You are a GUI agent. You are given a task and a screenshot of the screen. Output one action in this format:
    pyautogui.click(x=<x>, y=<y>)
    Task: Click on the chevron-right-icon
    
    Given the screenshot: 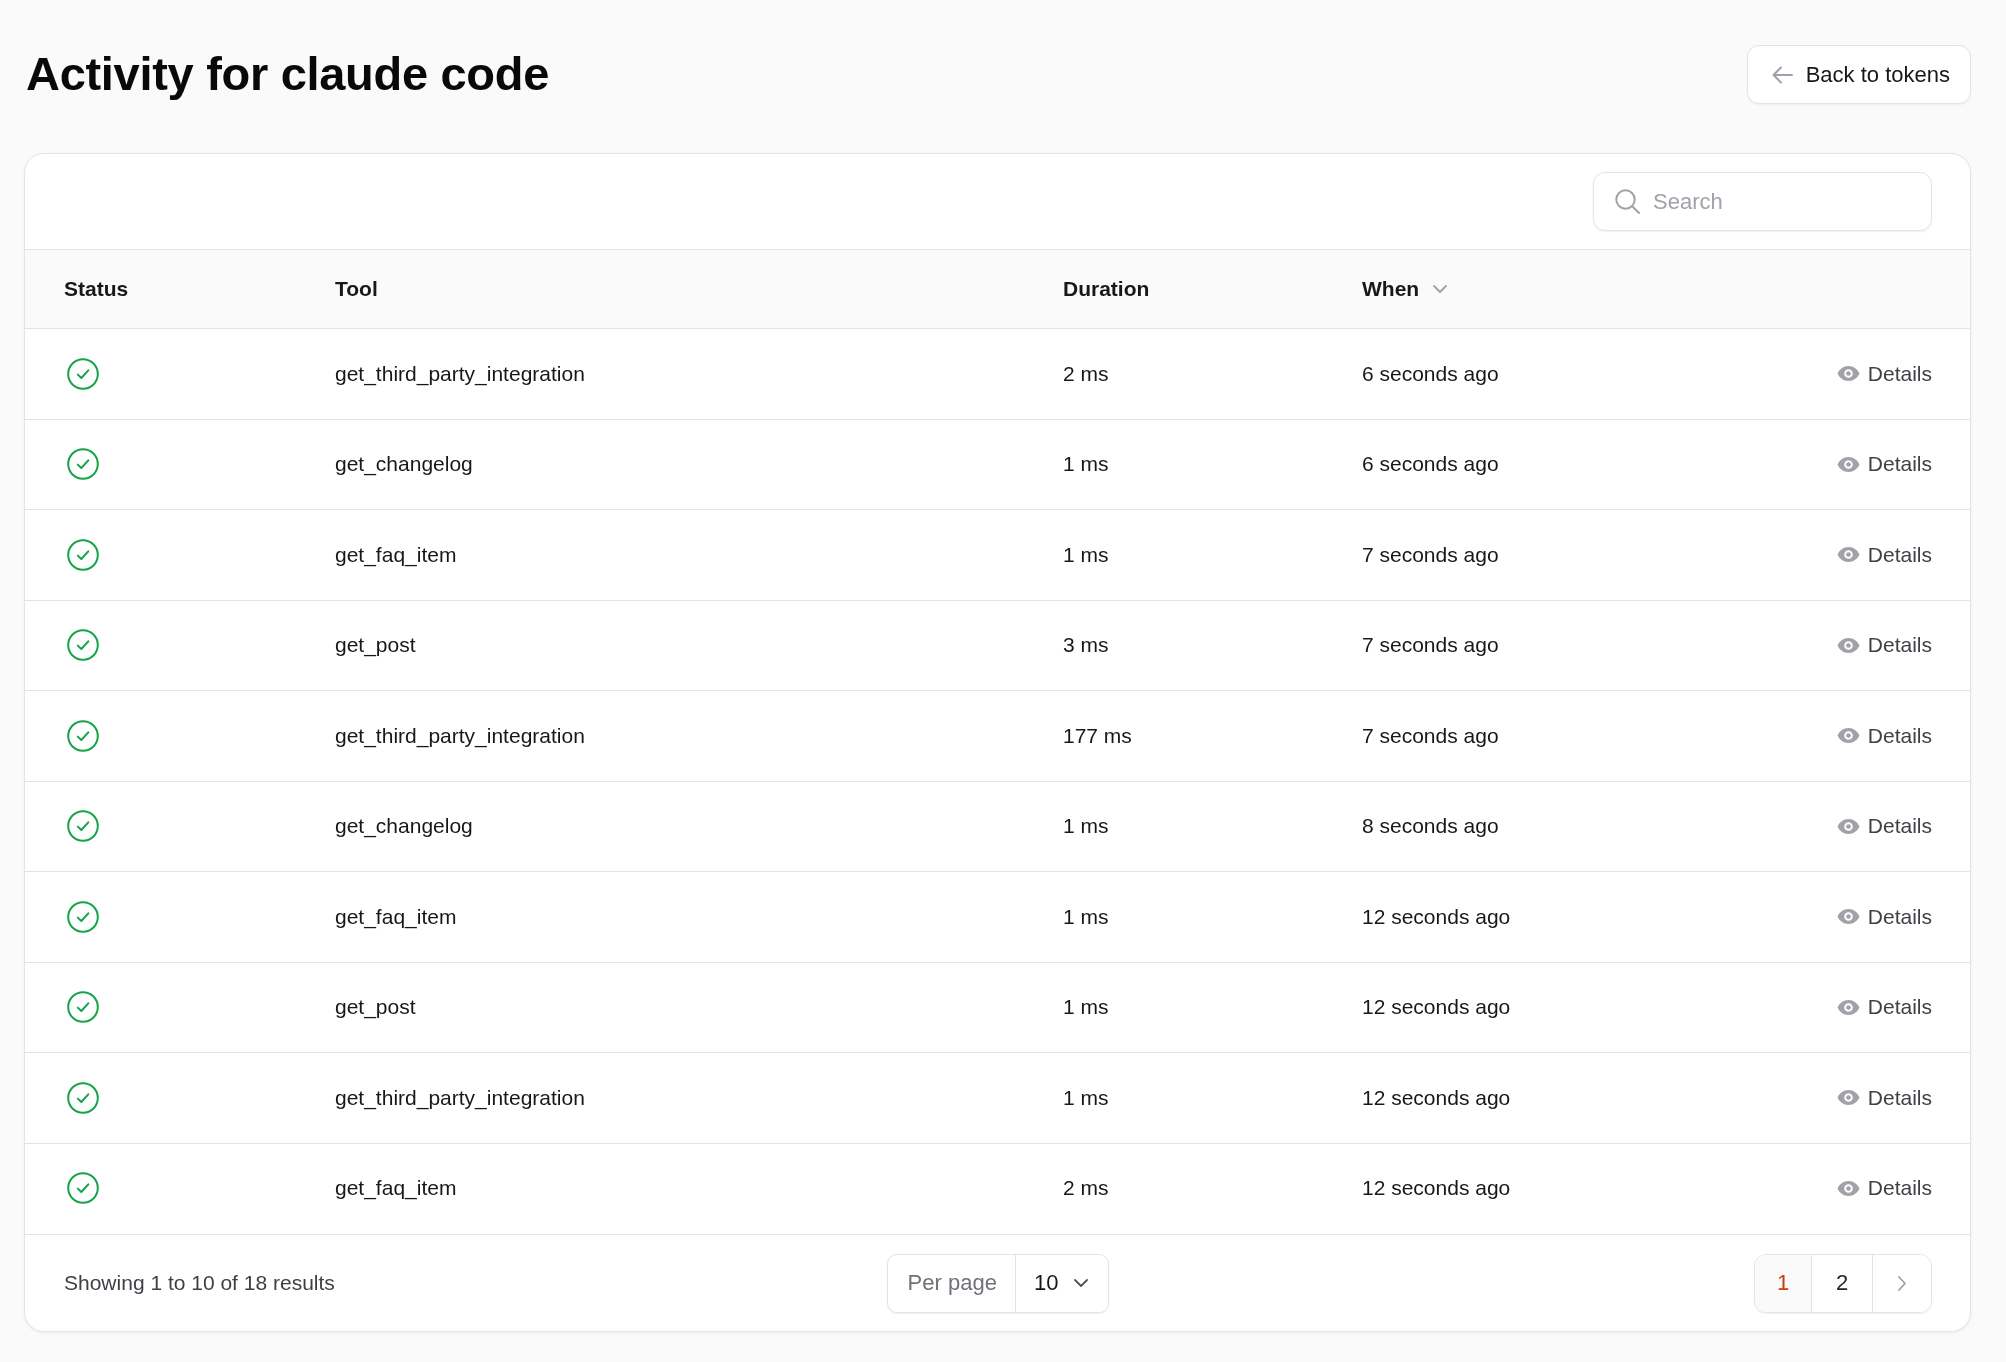 What is the action you would take?
    pyautogui.click(x=1902, y=1283)
    